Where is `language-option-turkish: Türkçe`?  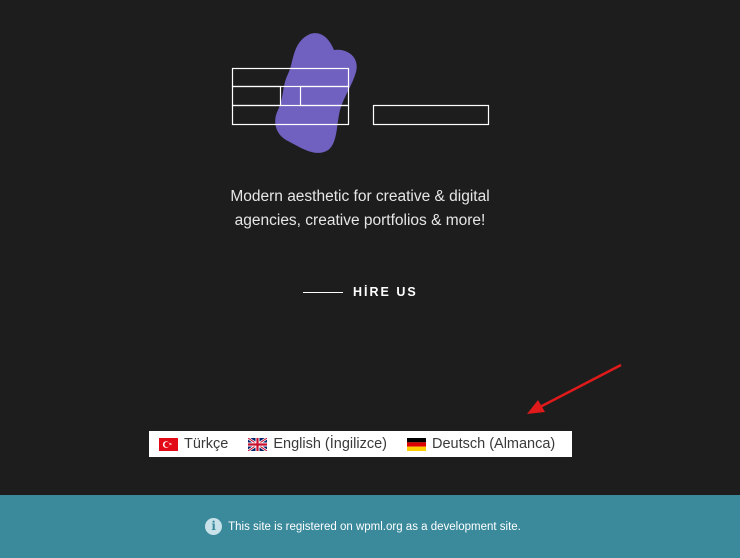 language-option-turkish: Türkçe is located at coordinates (193, 444).